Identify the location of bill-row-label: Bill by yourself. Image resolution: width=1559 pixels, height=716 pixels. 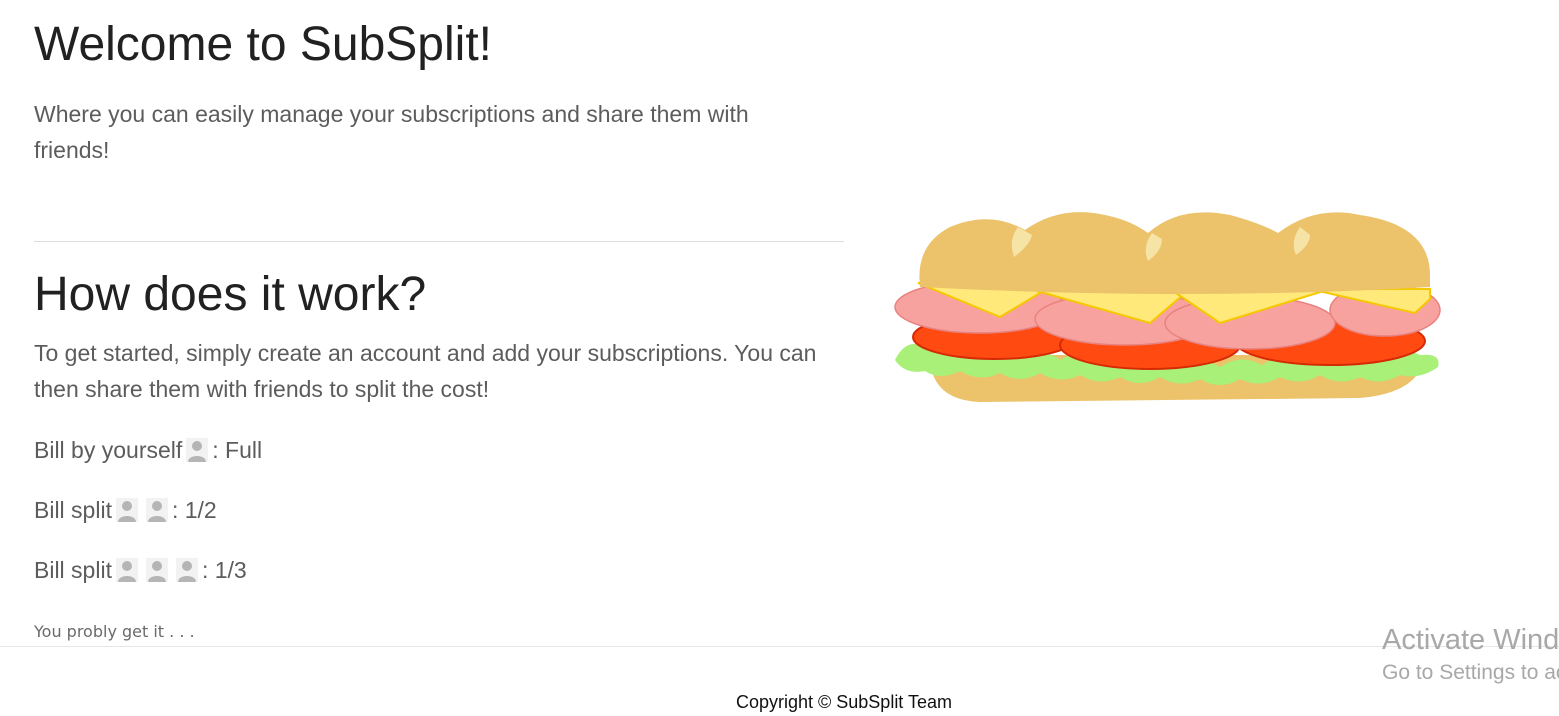
(108, 450).